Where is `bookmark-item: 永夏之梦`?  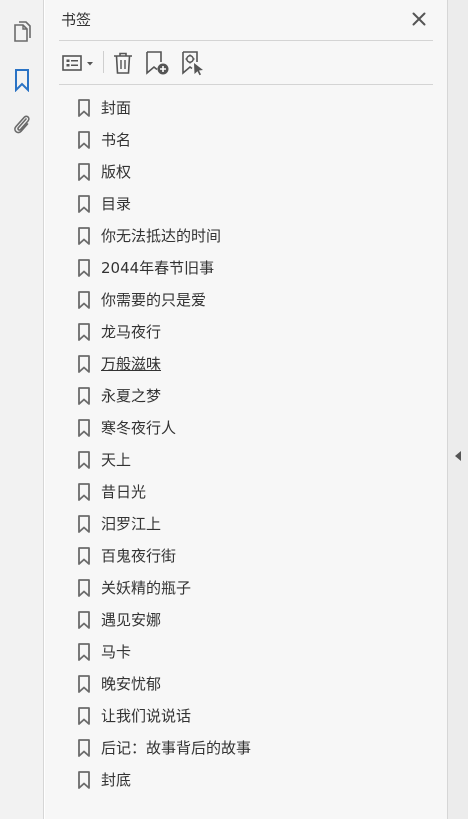 bookmark-item: 永夏之梦 is located at coordinates (257, 396).